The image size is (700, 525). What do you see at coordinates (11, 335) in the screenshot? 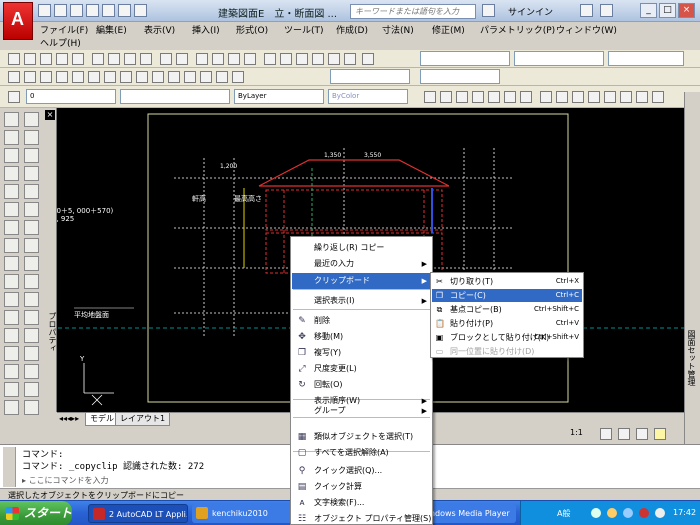
I see `join-tool-icon` at bounding box center [11, 335].